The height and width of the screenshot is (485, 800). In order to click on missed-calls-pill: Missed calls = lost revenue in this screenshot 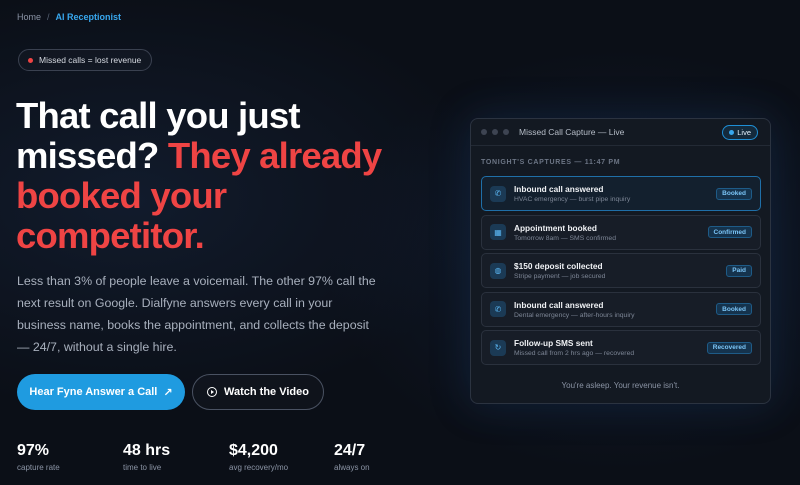, I will do `click(85, 60)`.